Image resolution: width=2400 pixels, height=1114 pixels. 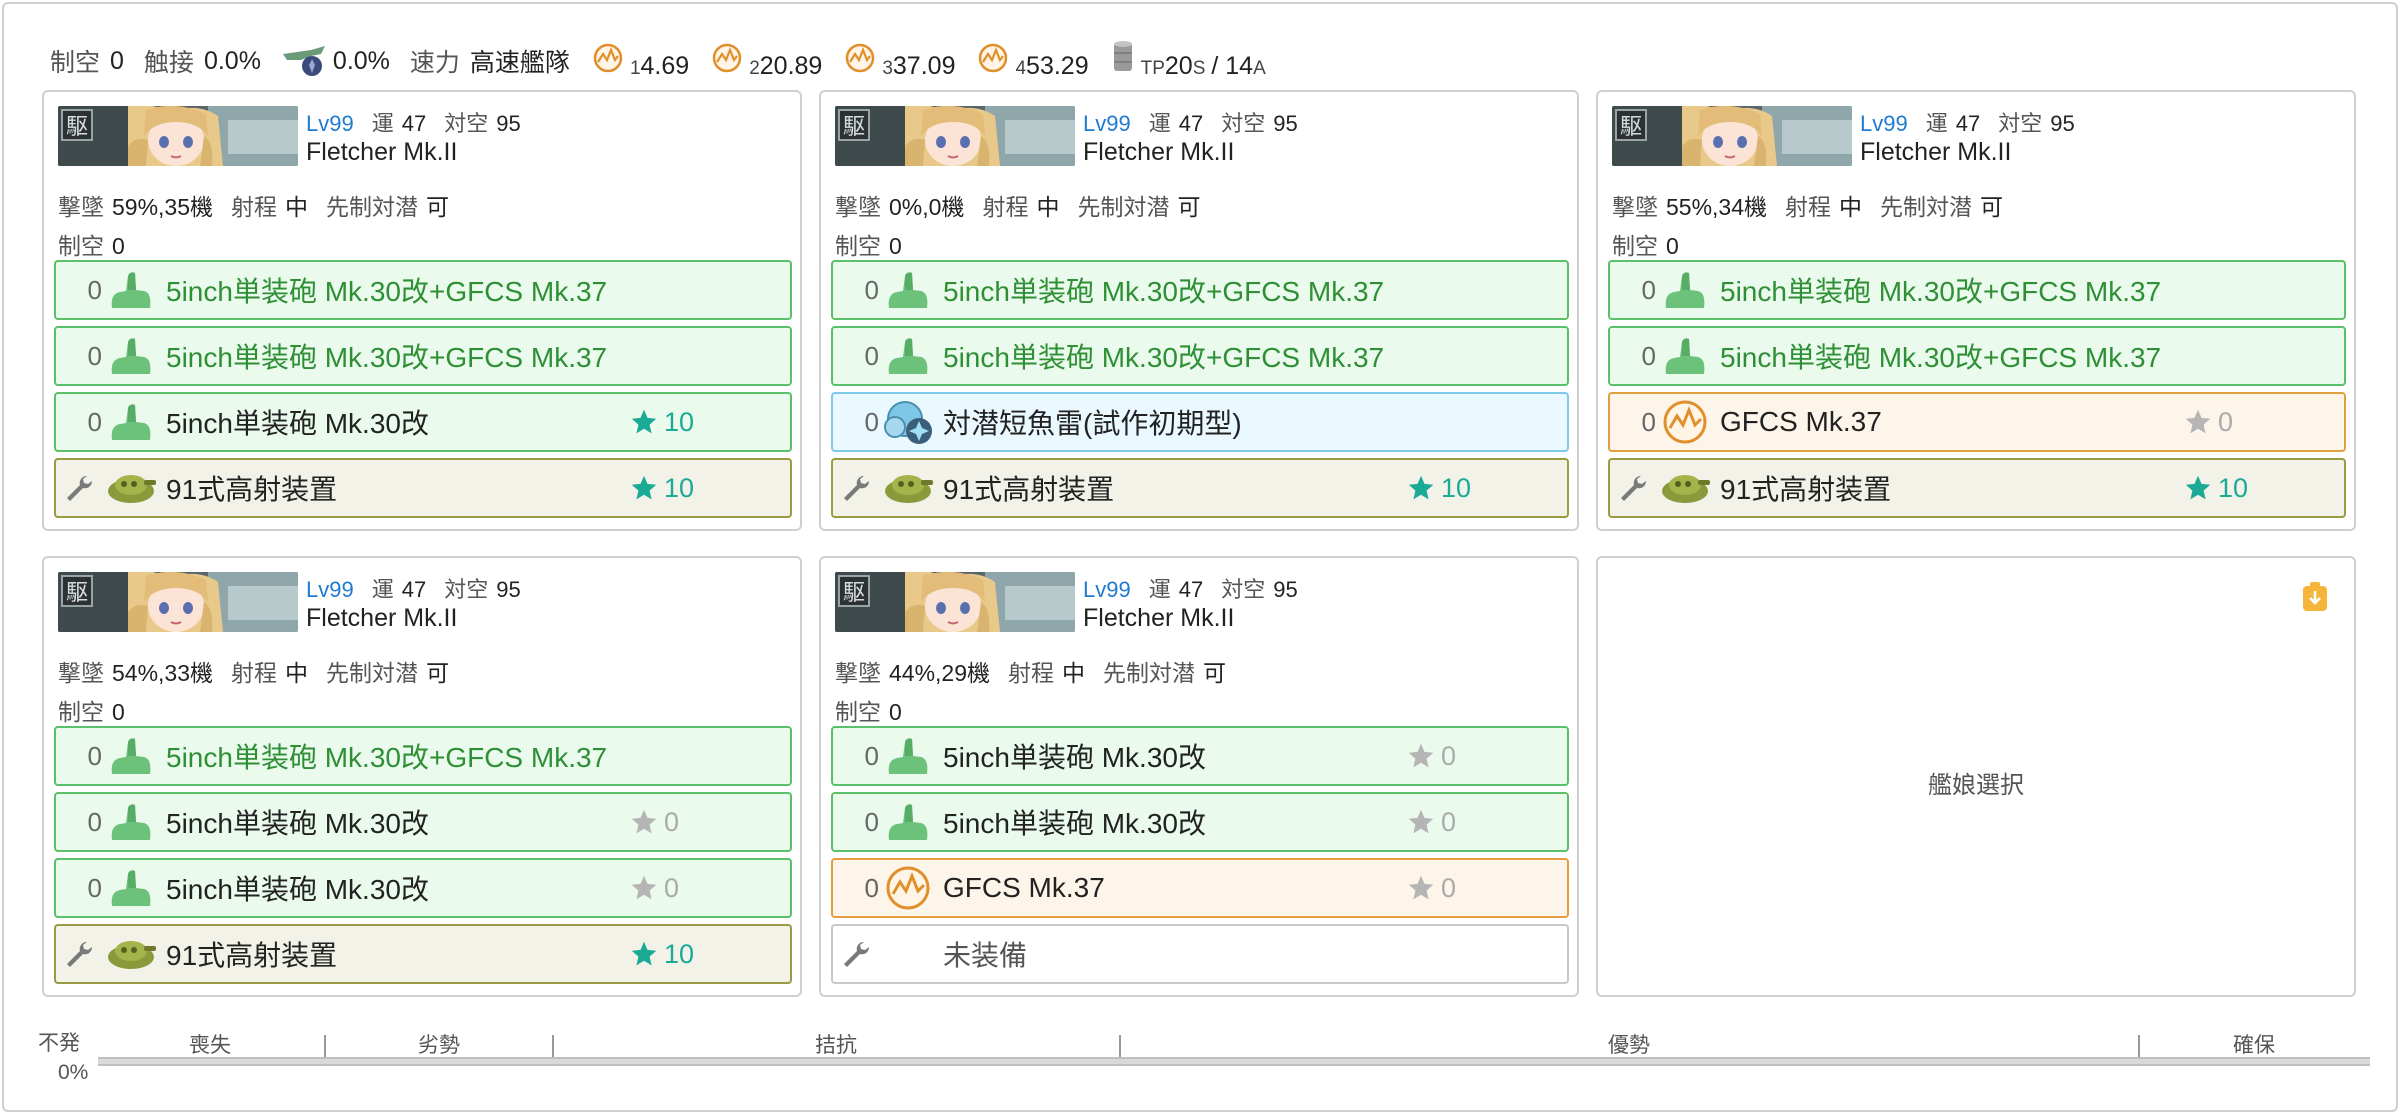 I want to click on ship-air-power: 制空 0, so click(x=868, y=246).